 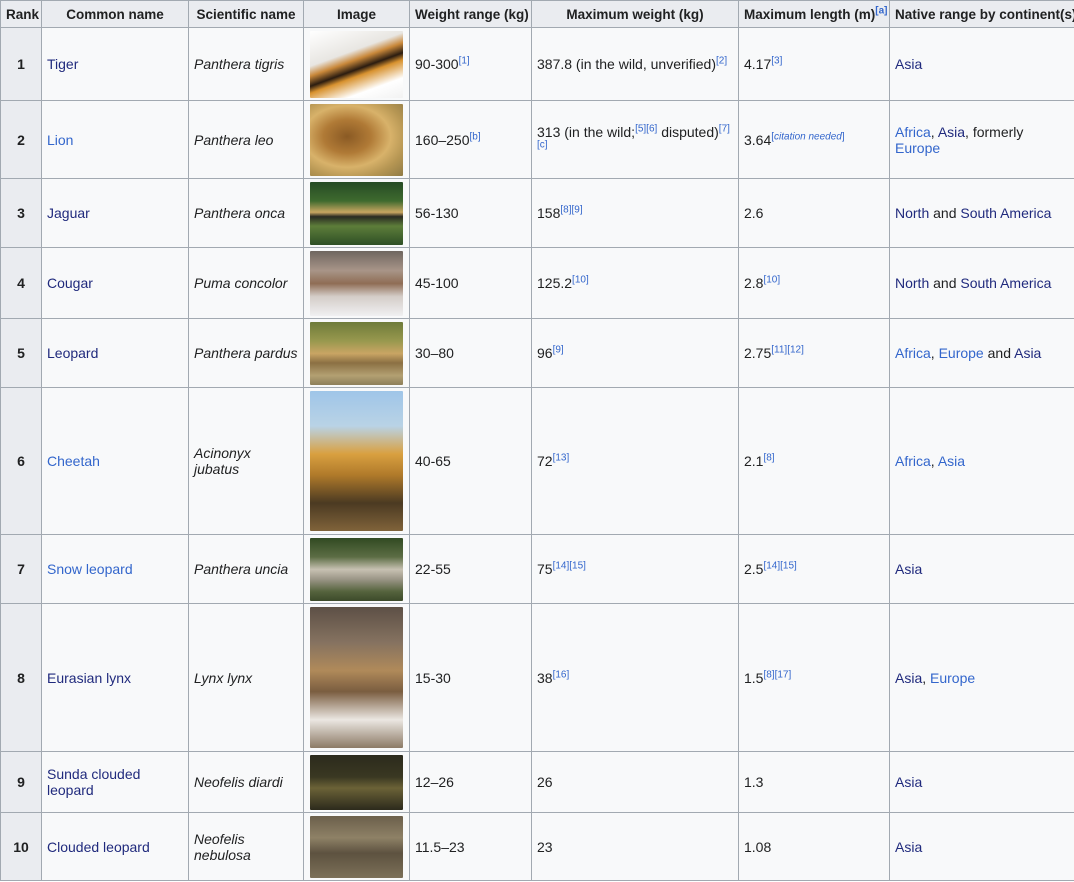 What do you see at coordinates (635, 677) in the screenshot?
I see `max-weight-cell: 38[16]` at bounding box center [635, 677].